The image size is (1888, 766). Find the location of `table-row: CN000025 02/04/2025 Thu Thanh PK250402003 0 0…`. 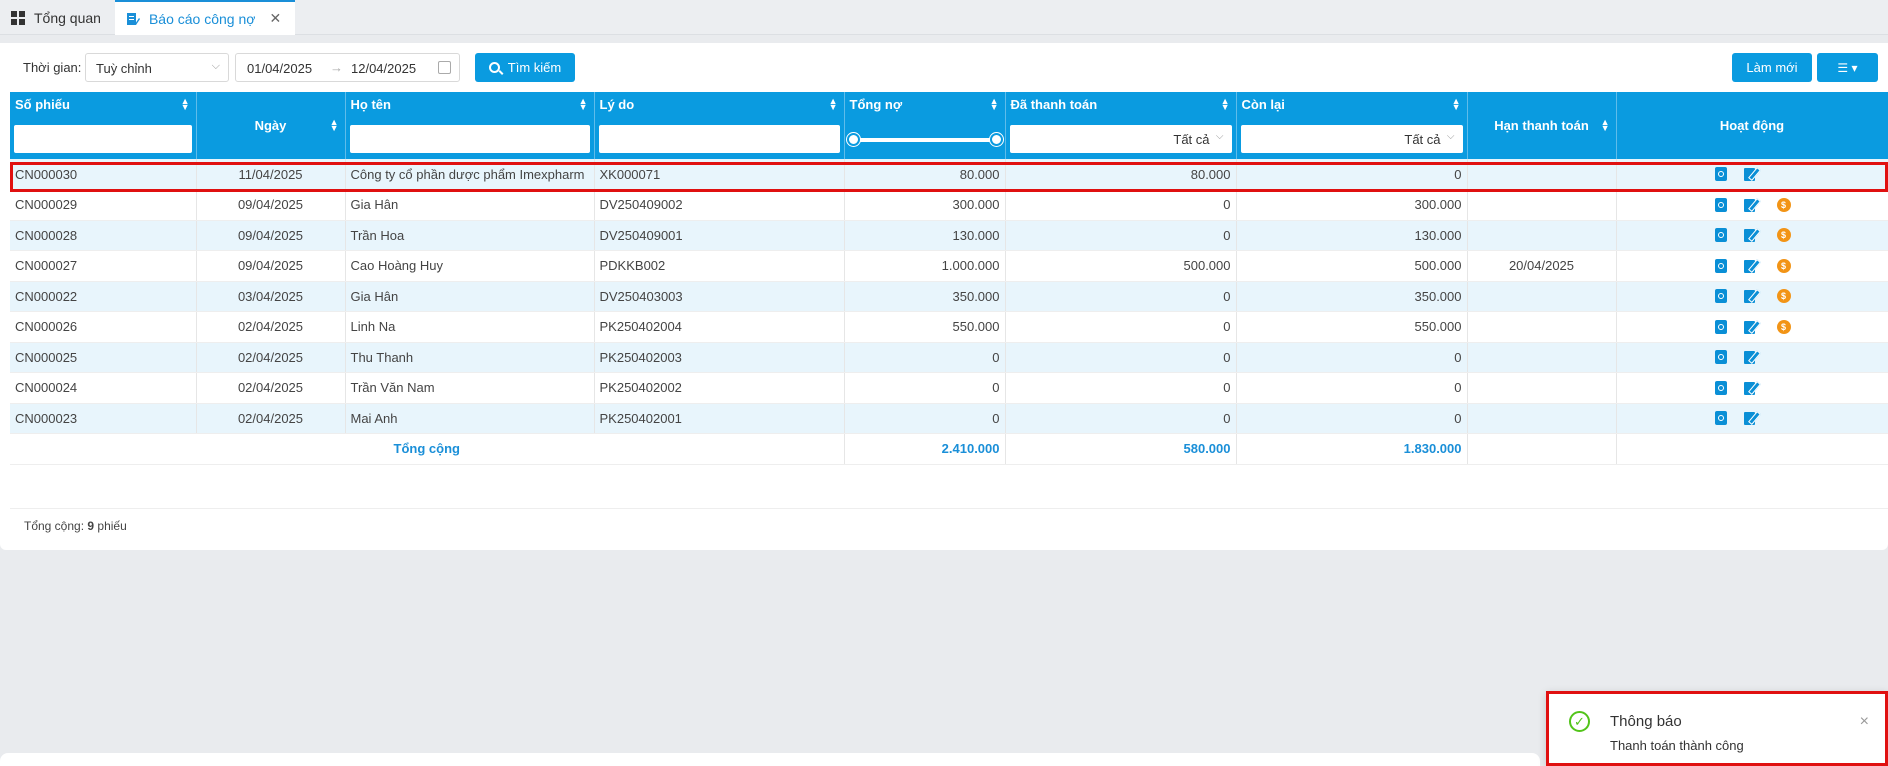

table-row: CN000025 02/04/2025 Thu Thanh PK250402003 0 0… is located at coordinates (949, 357).